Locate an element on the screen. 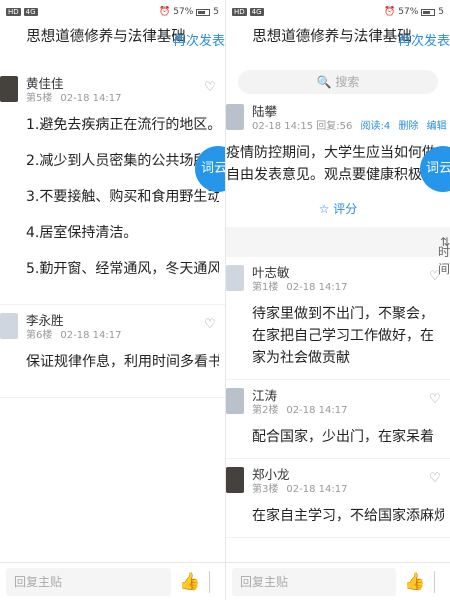 The width and height of the screenshot is (450, 600). delete-button: 删除 is located at coordinates (408, 126).